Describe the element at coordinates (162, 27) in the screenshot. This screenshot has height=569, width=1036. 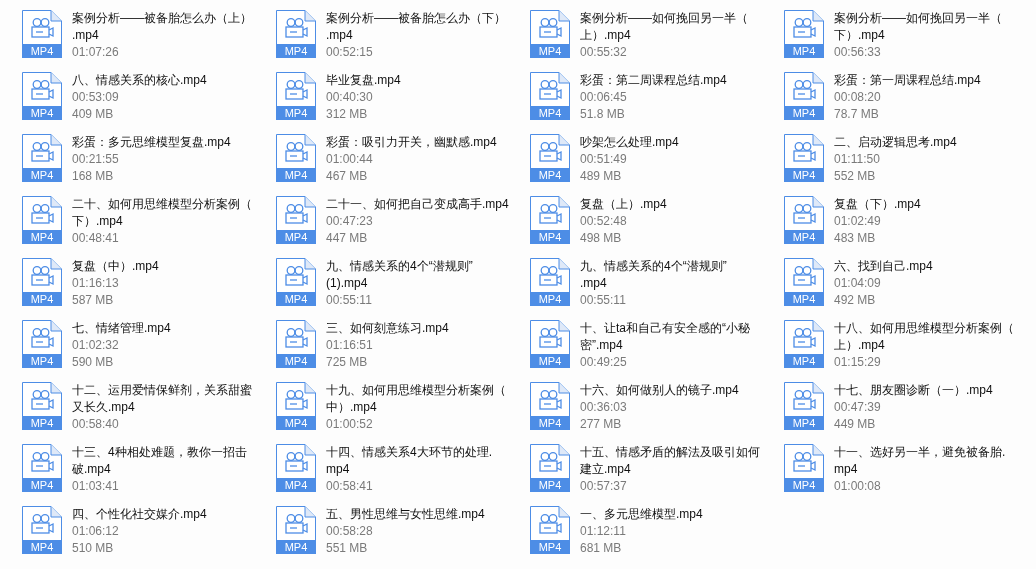
I see `file-name: 案例分析——被备胎怎么办（上） .mp4` at that location.